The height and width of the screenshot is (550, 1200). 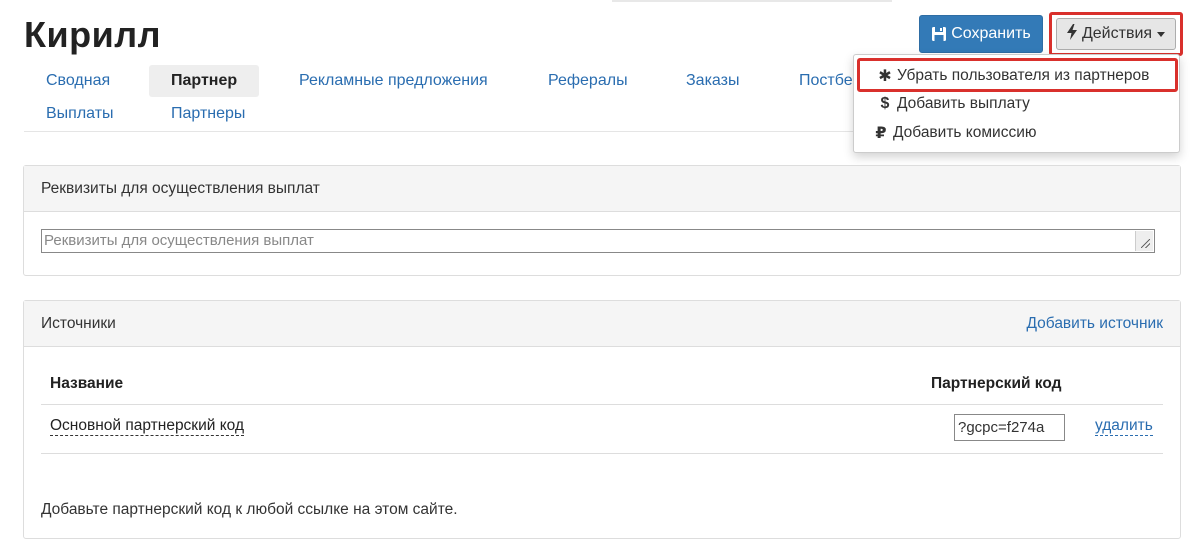 I want to click on table-header-divider, so click(x=602, y=404).